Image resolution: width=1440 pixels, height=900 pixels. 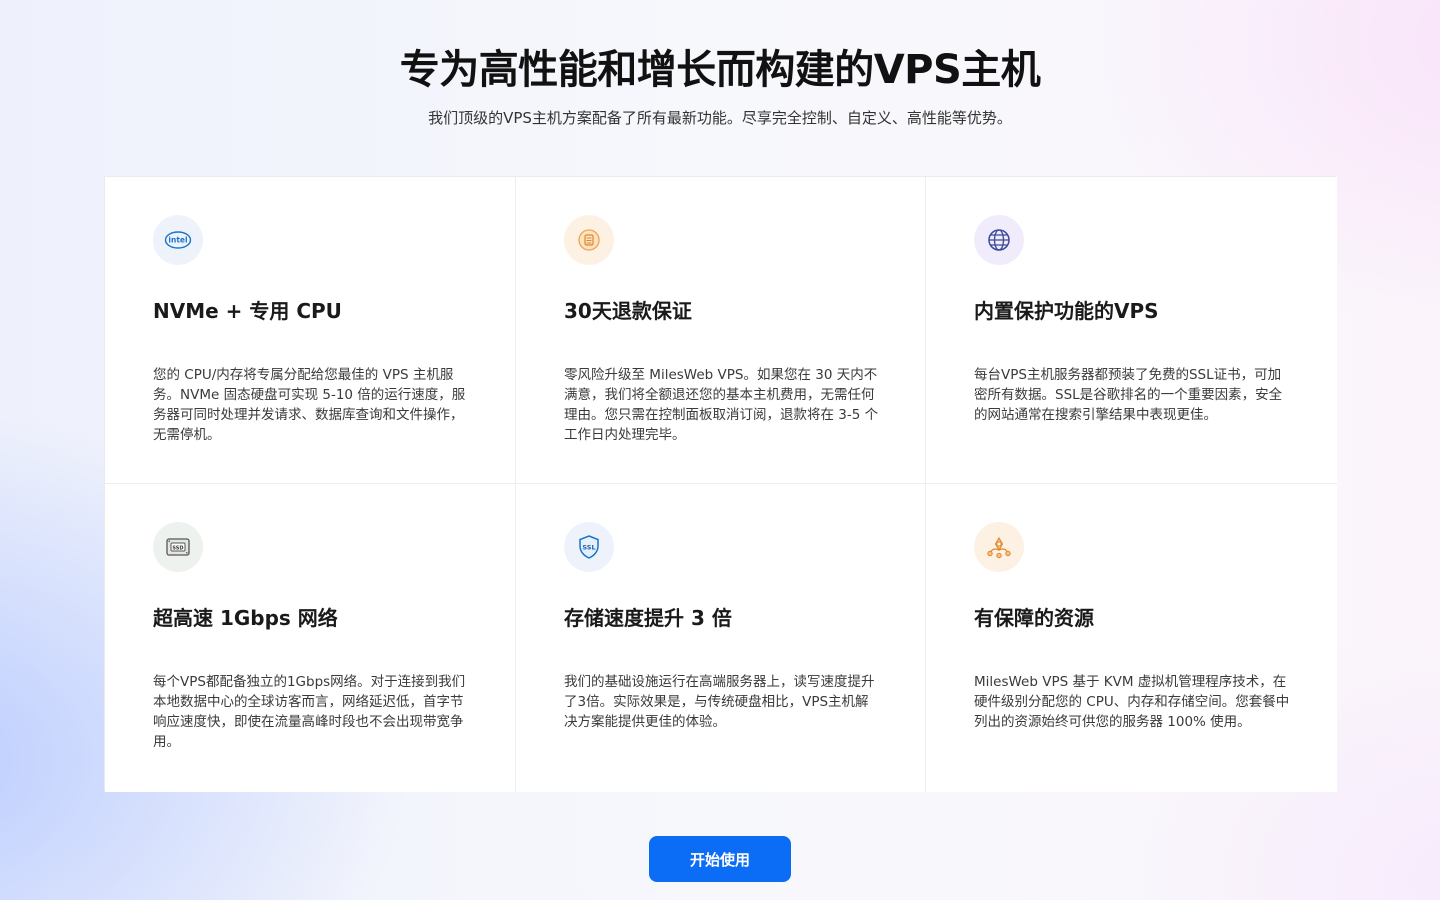 What do you see at coordinates (628, 311) in the screenshot?
I see `feature-title: 30天退款保证` at bounding box center [628, 311].